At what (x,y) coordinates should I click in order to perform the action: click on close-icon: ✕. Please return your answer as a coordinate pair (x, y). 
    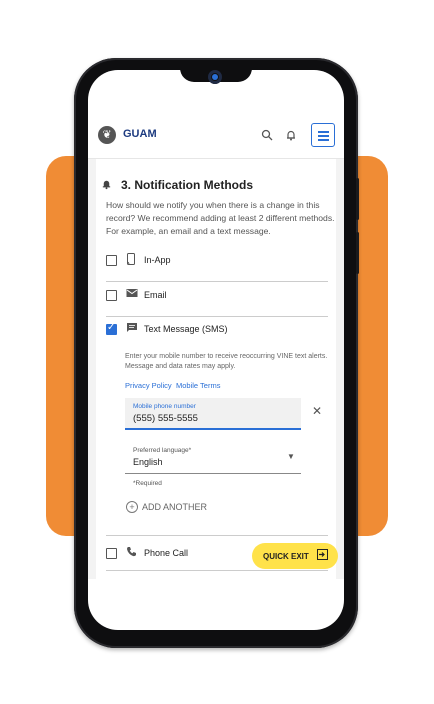
    Looking at the image, I should click on (317, 411).